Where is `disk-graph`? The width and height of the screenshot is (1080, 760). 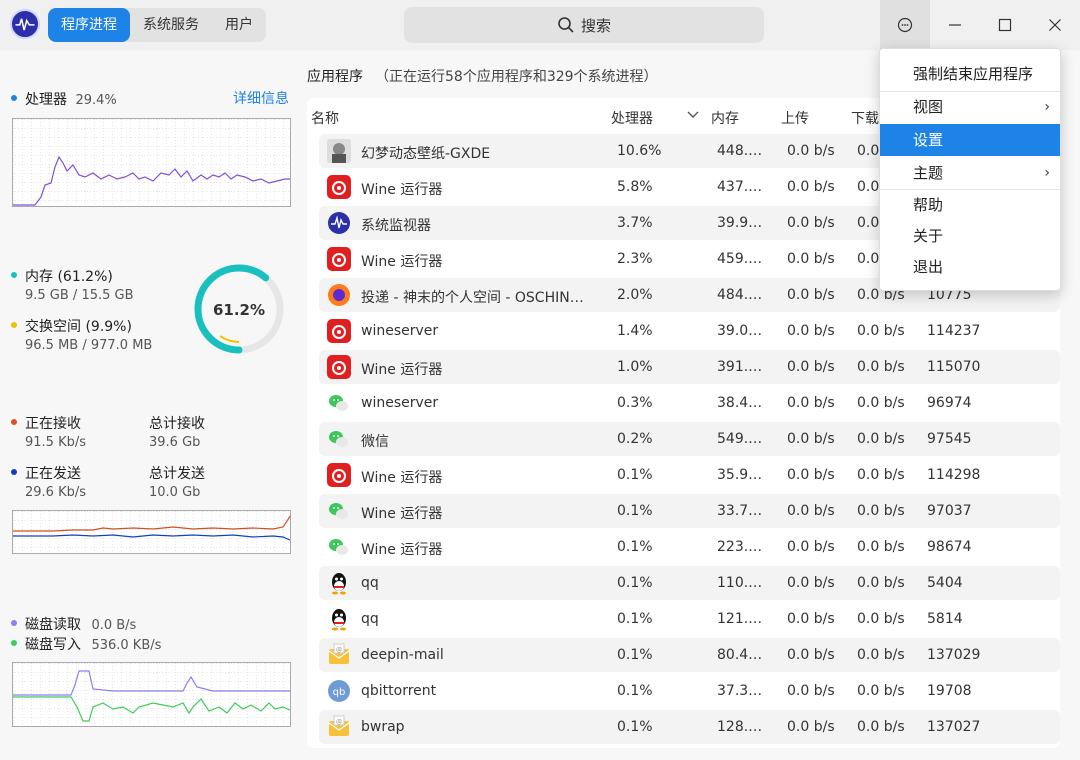
disk-graph is located at coordinates (151, 694).